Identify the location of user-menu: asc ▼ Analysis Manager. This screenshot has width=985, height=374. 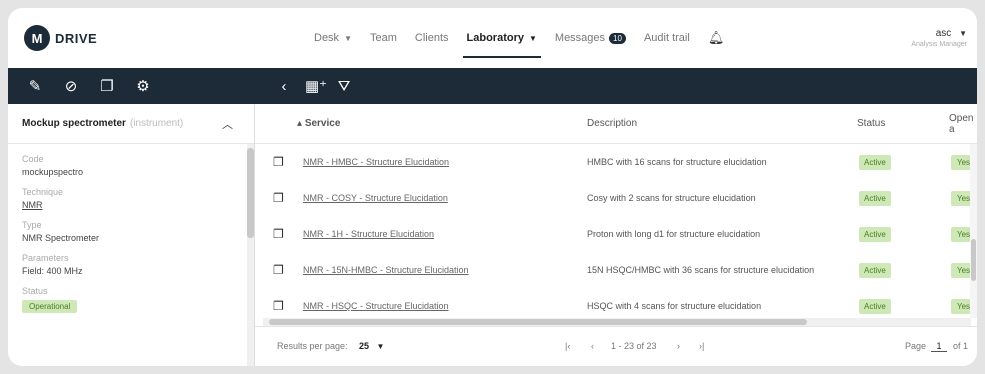
(939, 38).